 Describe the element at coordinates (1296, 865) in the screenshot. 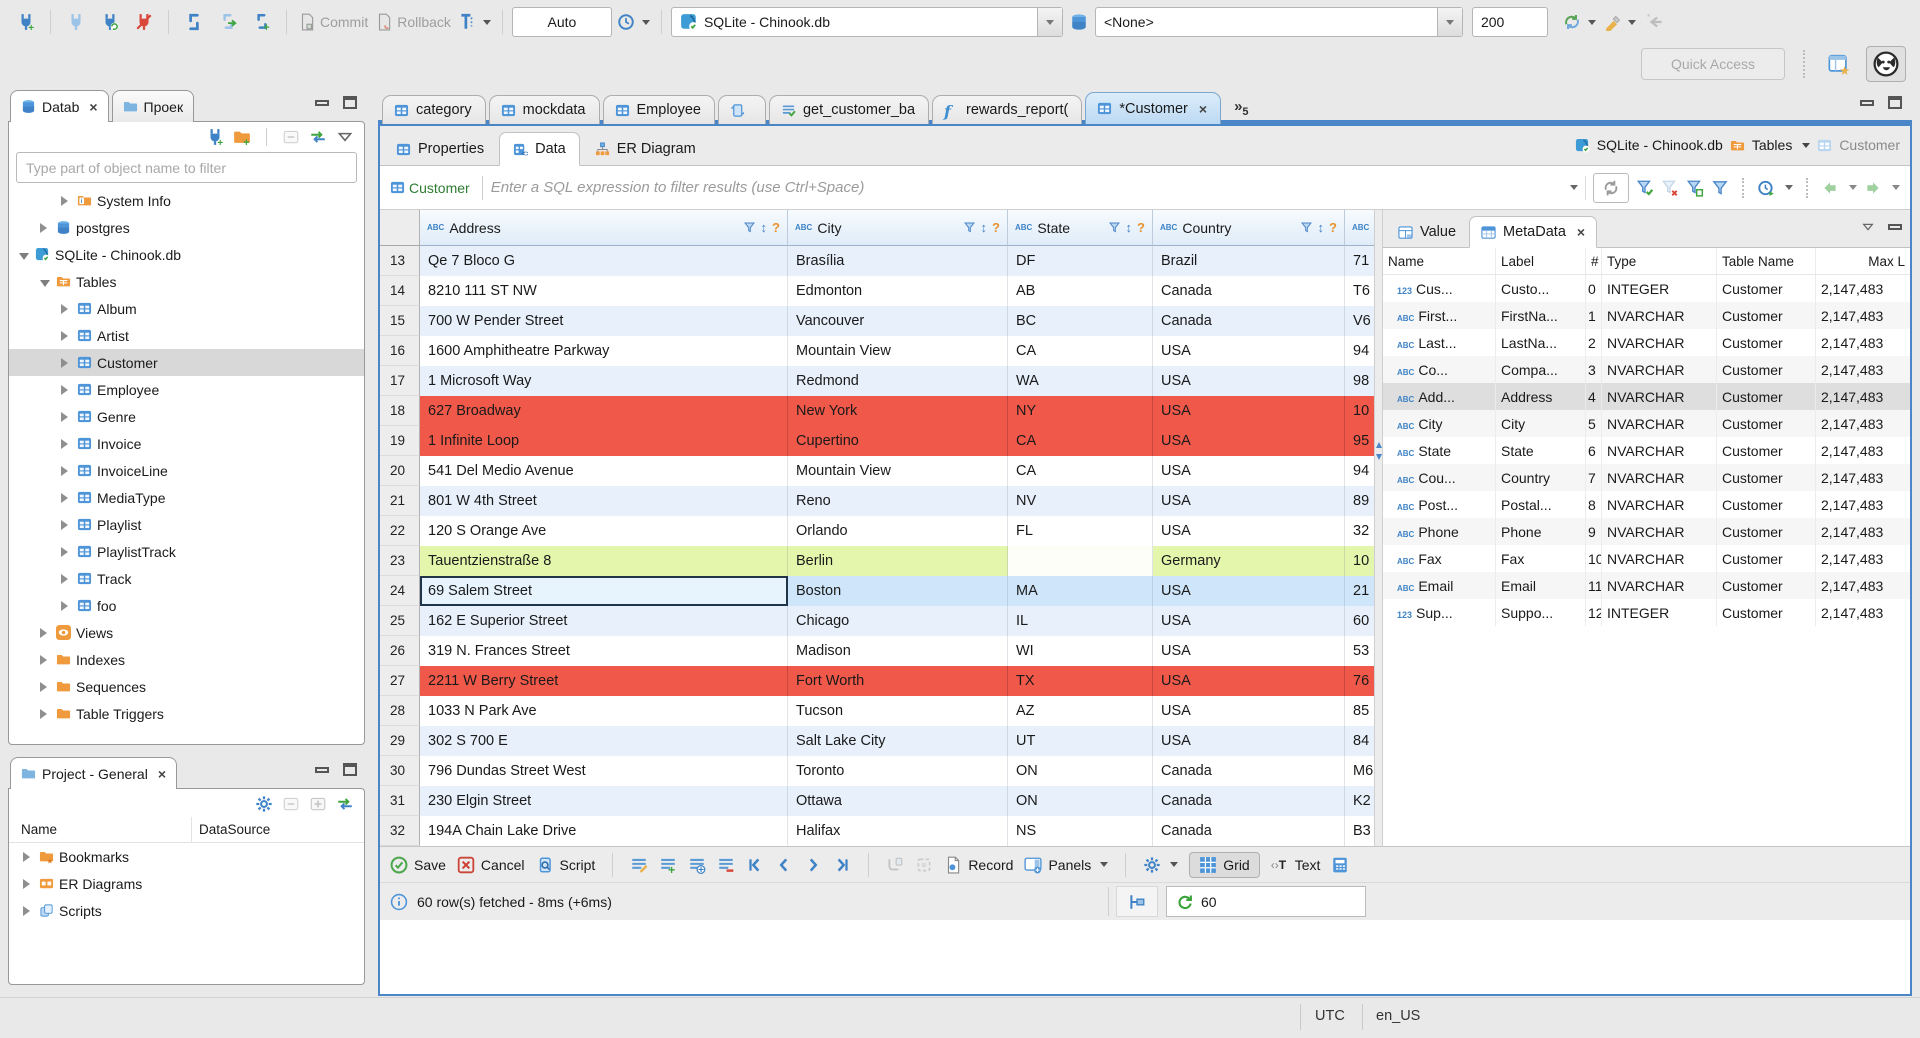

I see `text-mode-button: ‹›T Text` at that location.